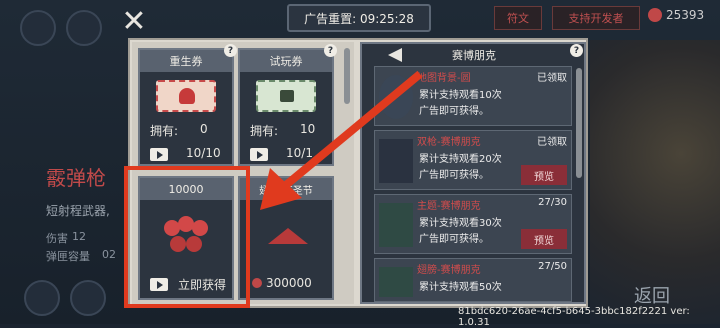 This screenshot has height=328, width=720. Describe the element at coordinates (473, 280) in the screenshot. I see `list-item: 翅膀-赛博朋克 累计支持观看50次 27/50` at that location.